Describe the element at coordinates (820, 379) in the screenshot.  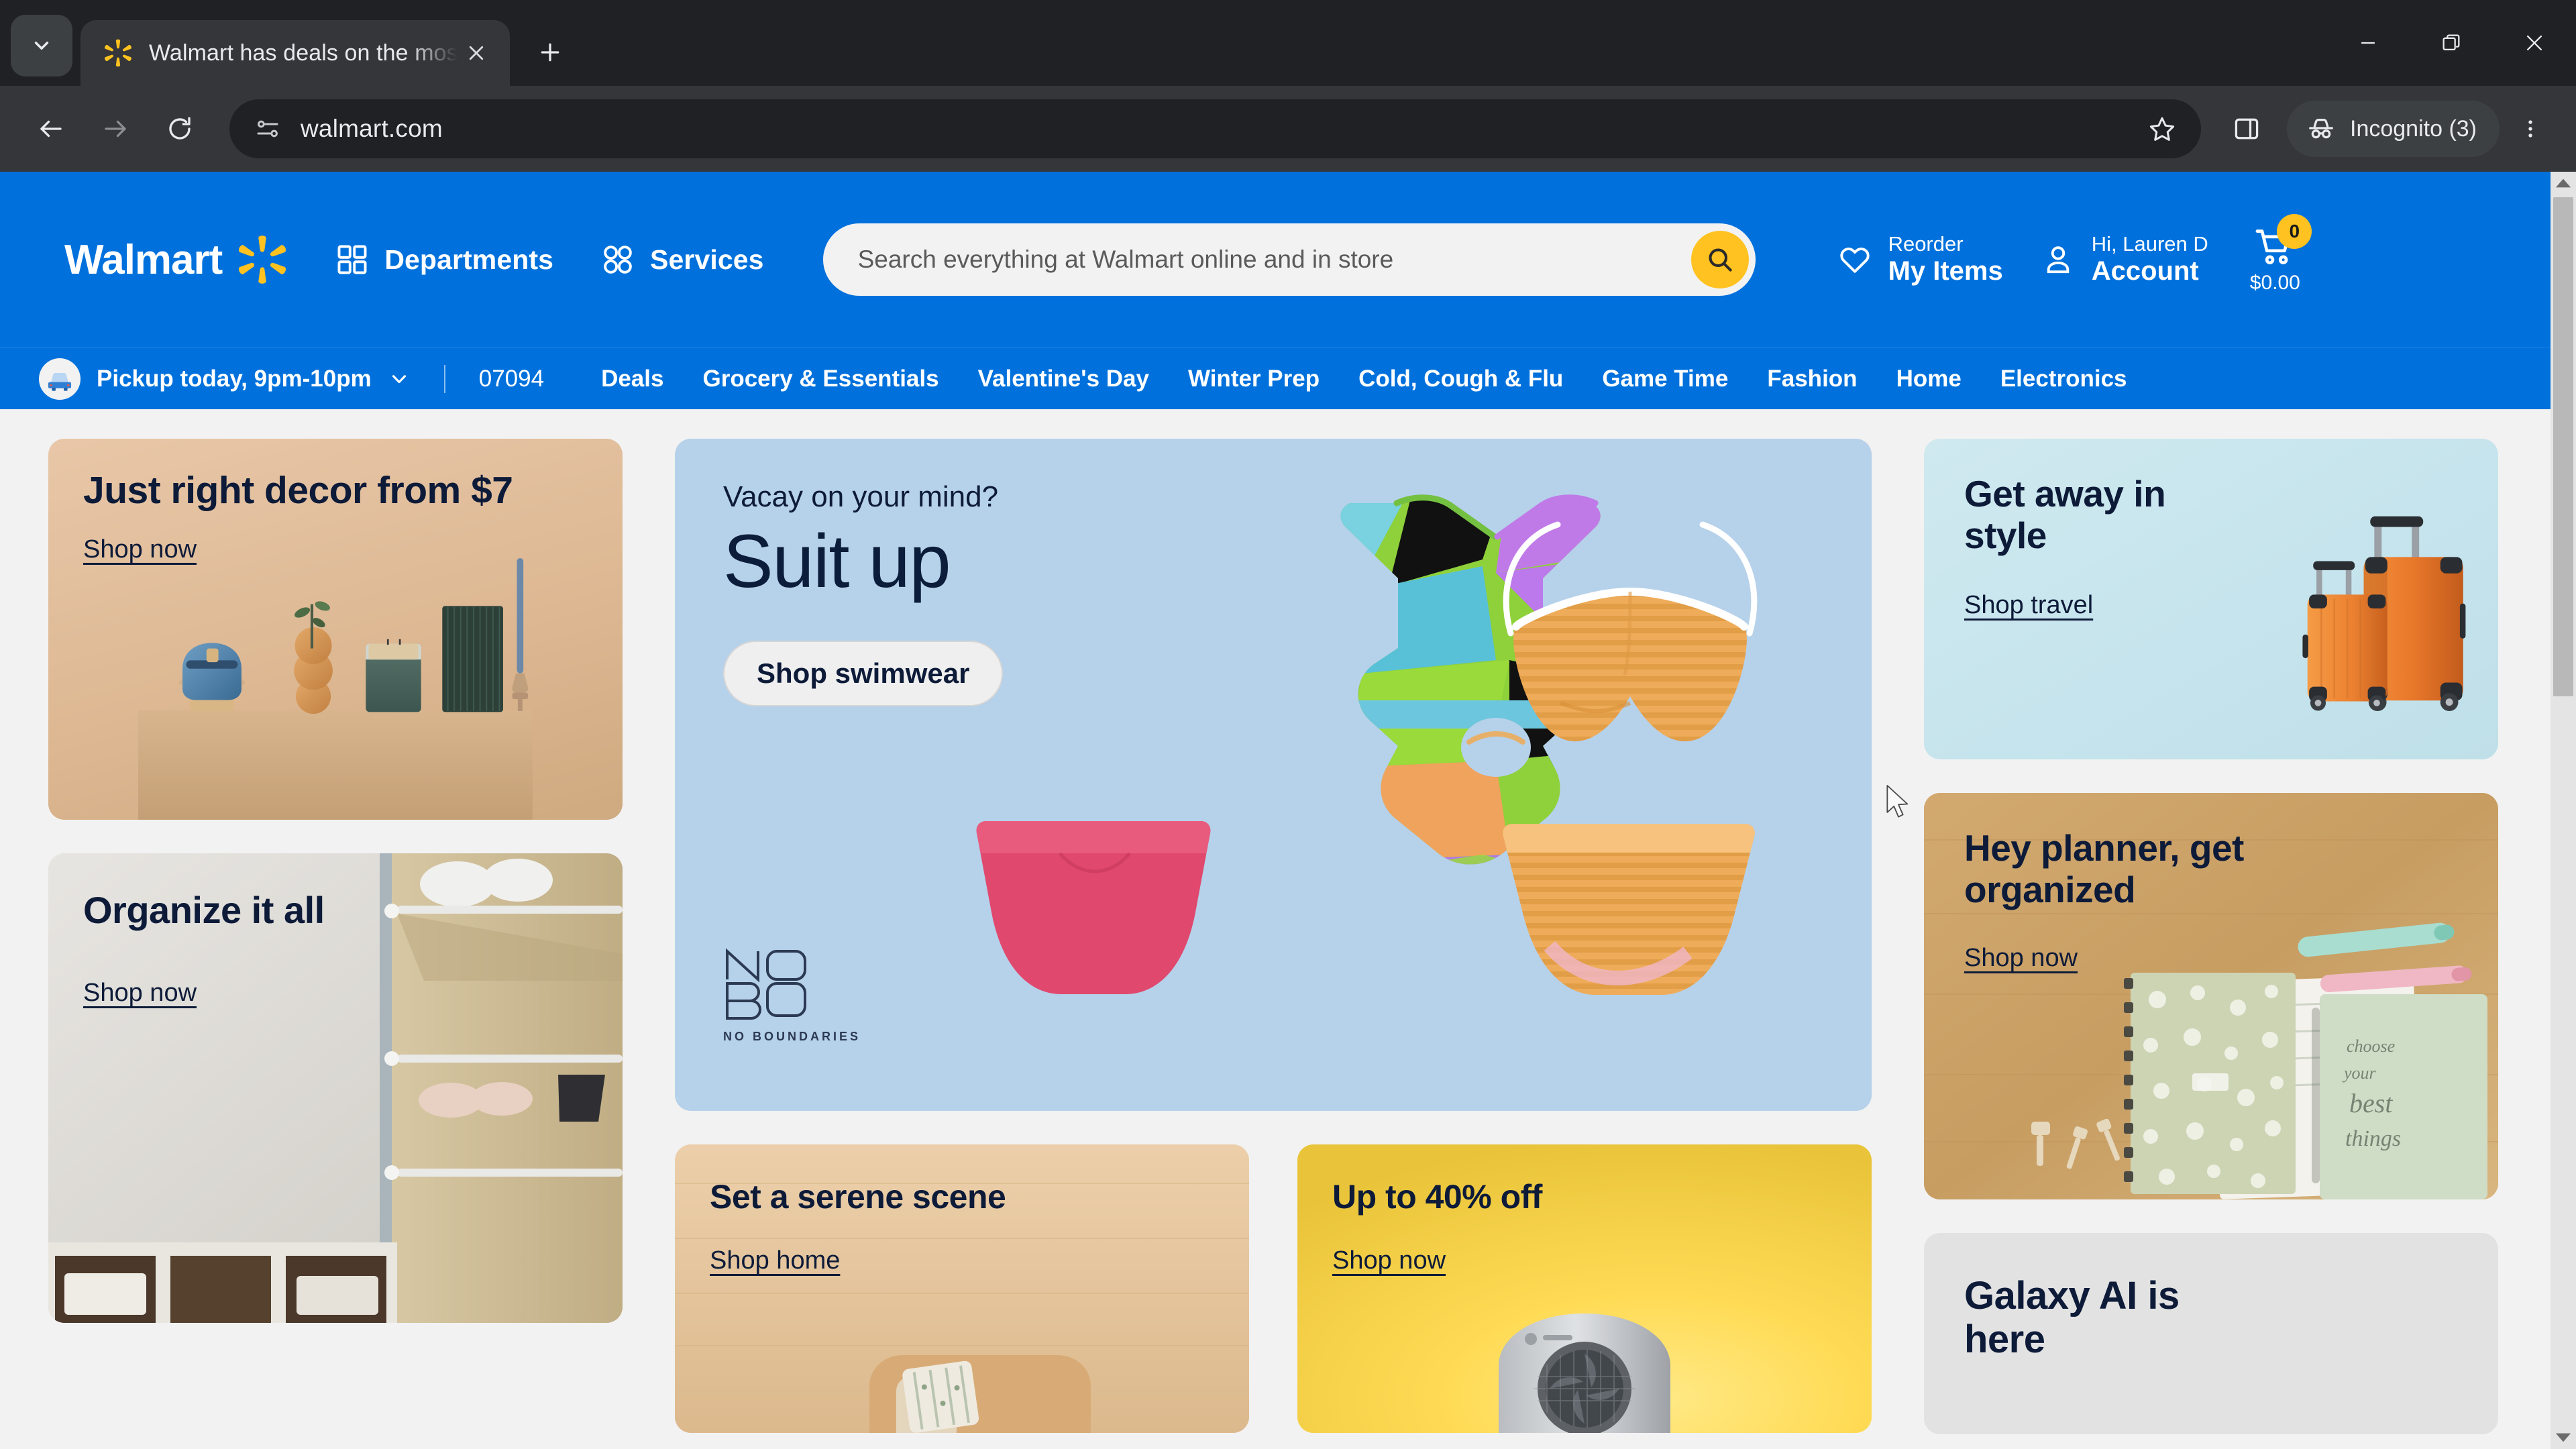
I see `catnav-item-grocery-essentials: Grocery & Essentials` at that location.